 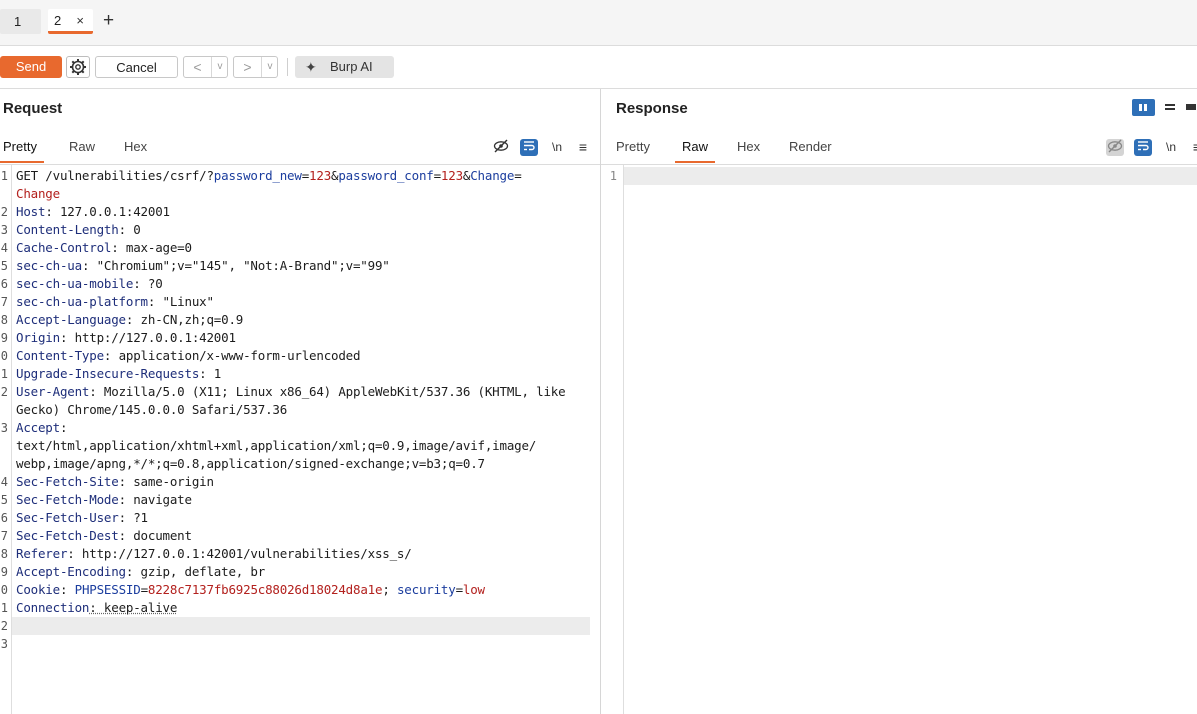 I want to click on line-number-gutter: 1, so click(x=612, y=439).